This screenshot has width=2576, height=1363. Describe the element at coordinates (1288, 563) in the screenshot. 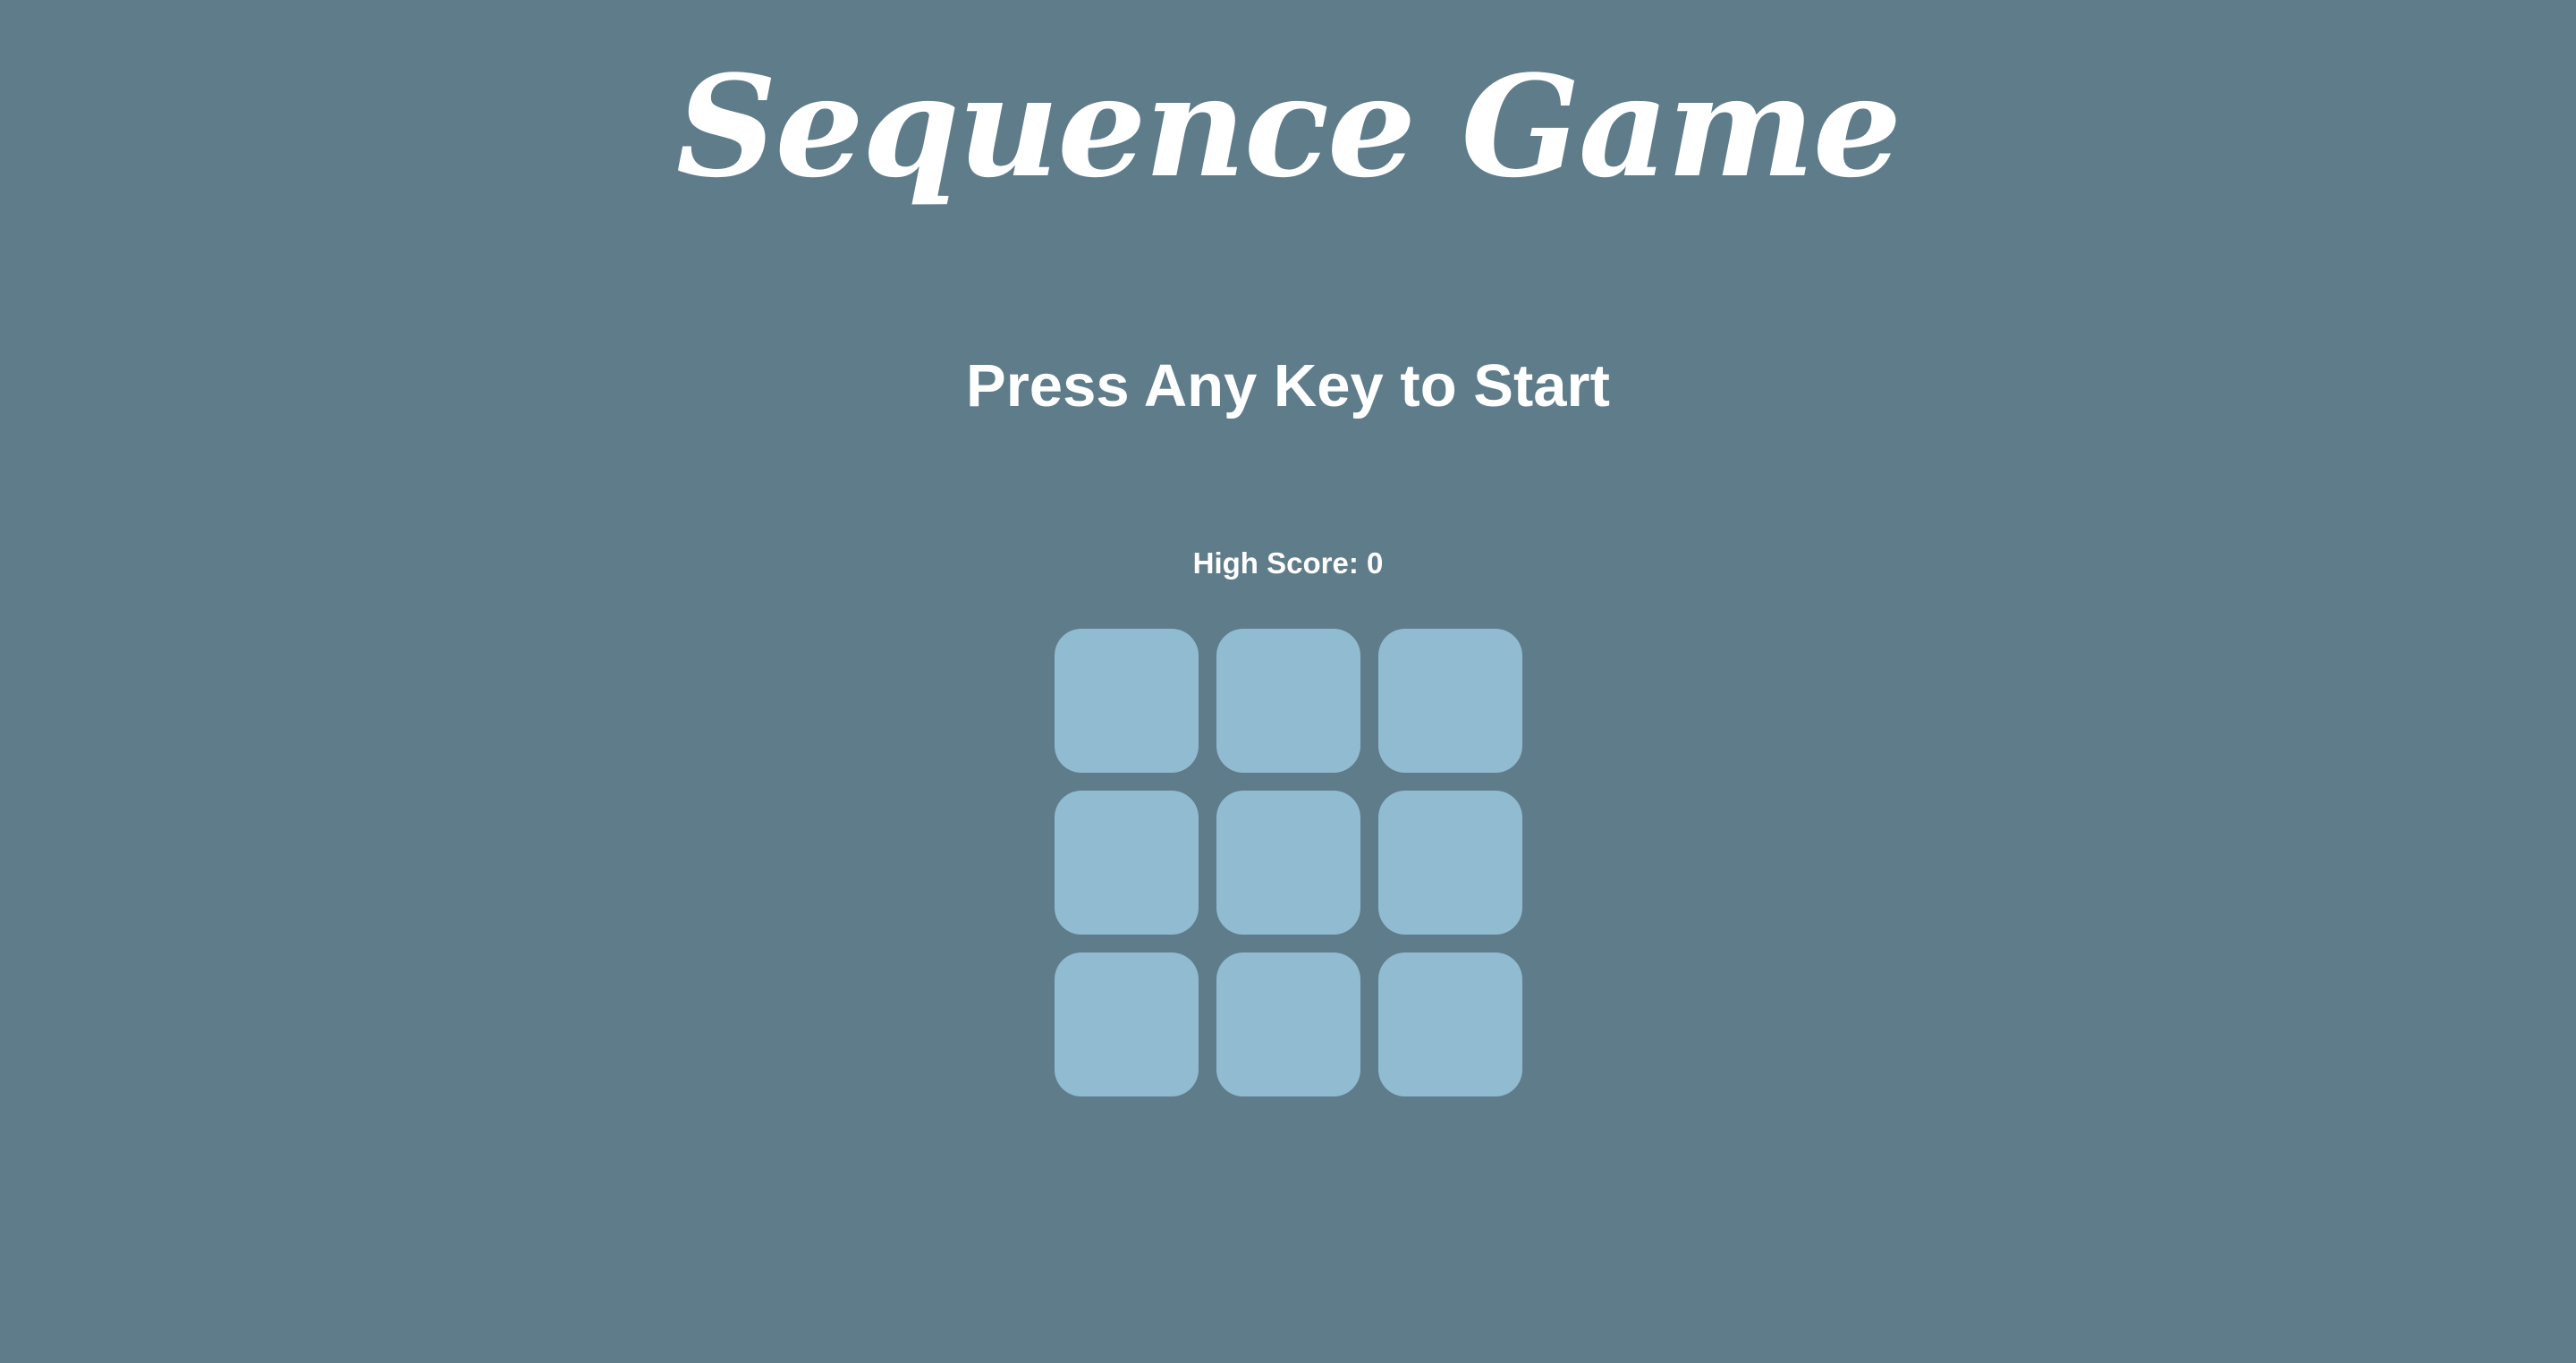

I see `high-score-display: High Score: 0` at that location.